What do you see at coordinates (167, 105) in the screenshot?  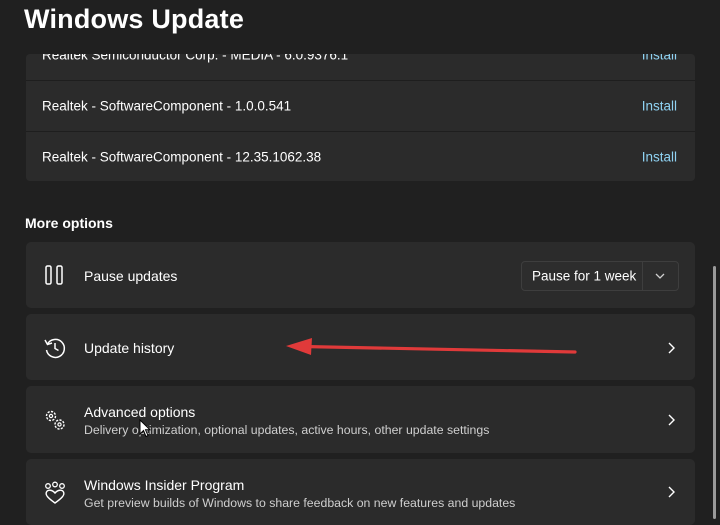 I see `driver-name: Realtek - SoftwareComponent - 1.0.0.541` at bounding box center [167, 105].